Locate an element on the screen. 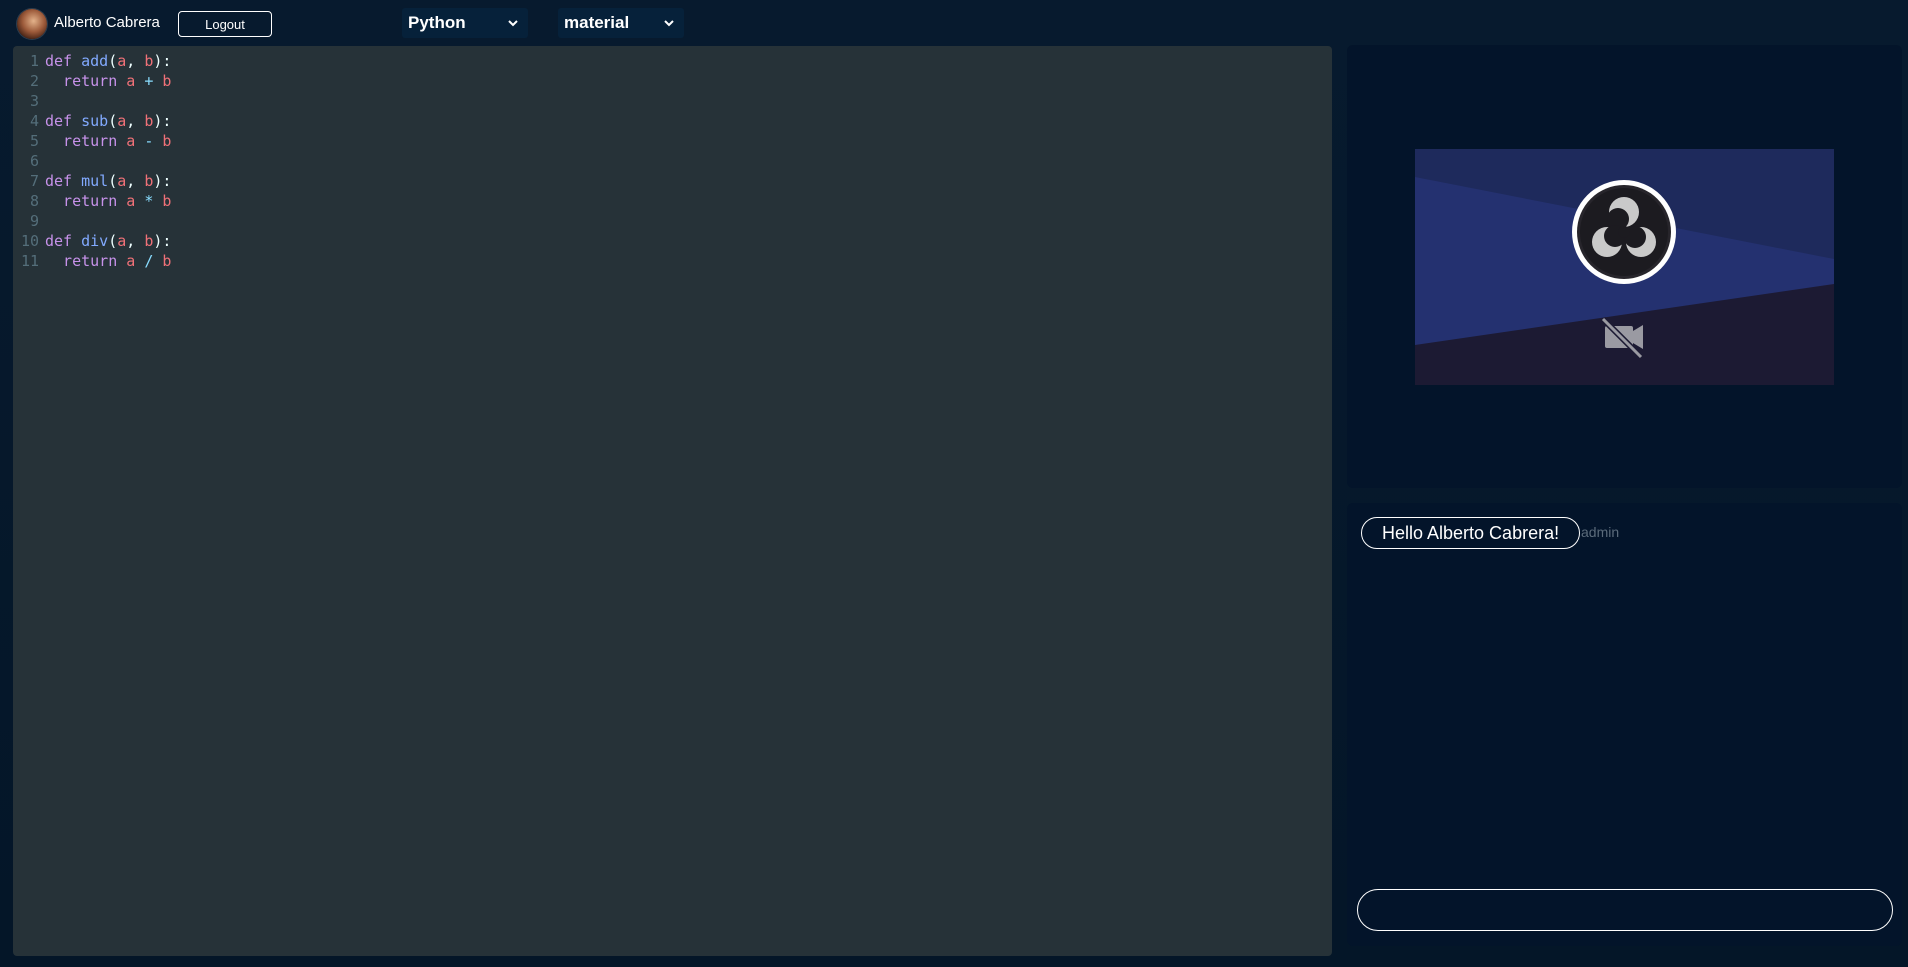  code-line: 7 def mul(a, b): is located at coordinates (92, 181).